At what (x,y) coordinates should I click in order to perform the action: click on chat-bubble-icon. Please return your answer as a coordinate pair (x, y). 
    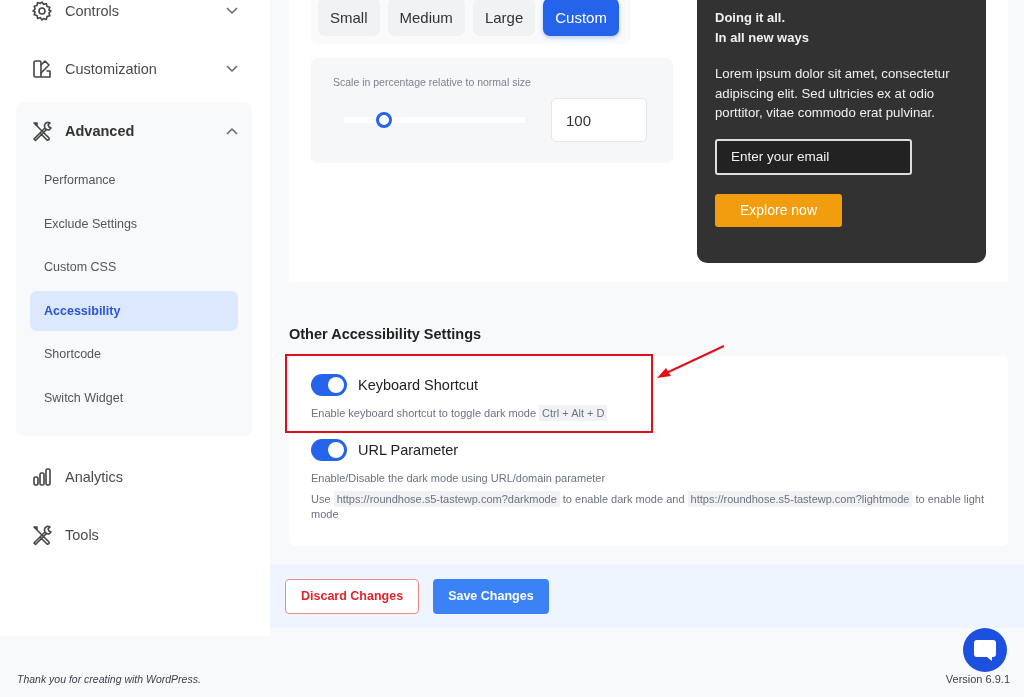
    Looking at the image, I should click on (985, 650).